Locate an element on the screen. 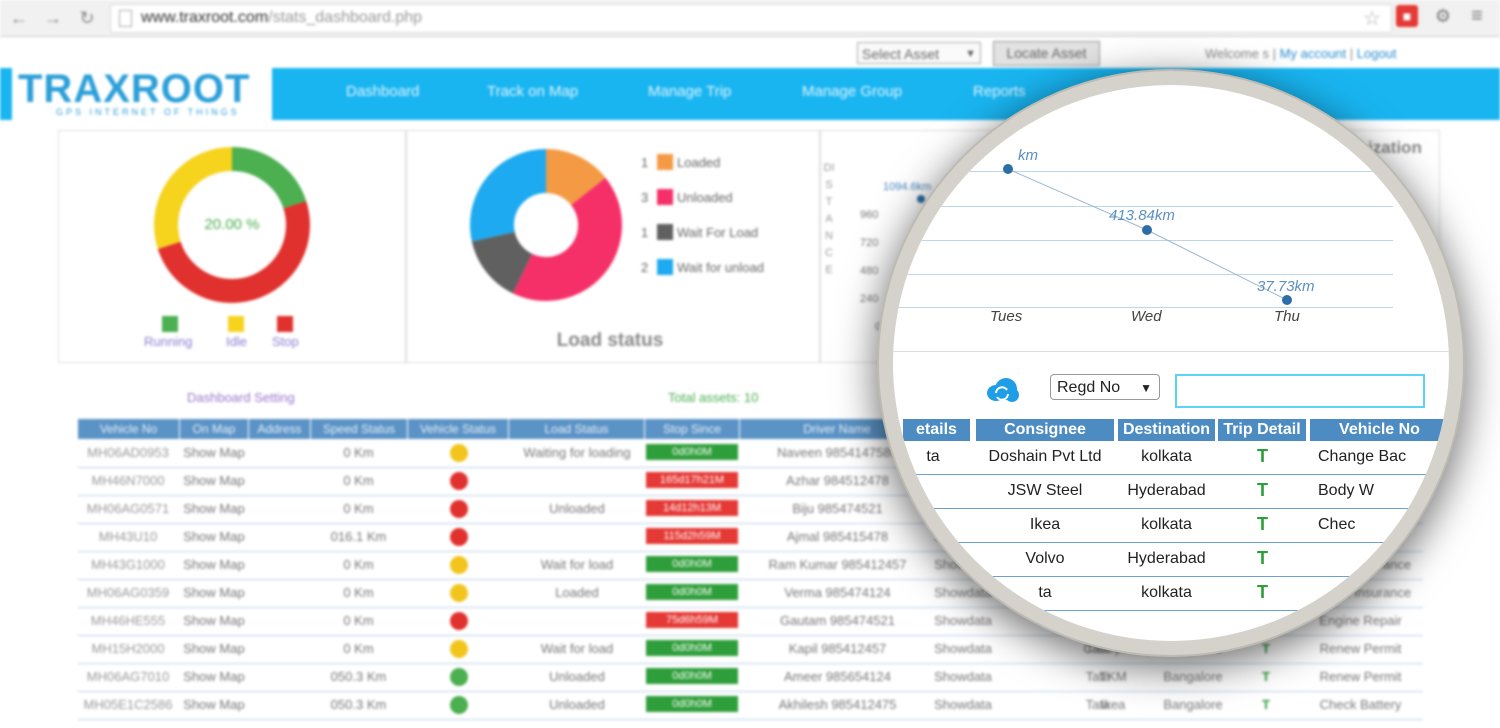  vehicle-no: MH06AD0953 is located at coordinates (128, 452).